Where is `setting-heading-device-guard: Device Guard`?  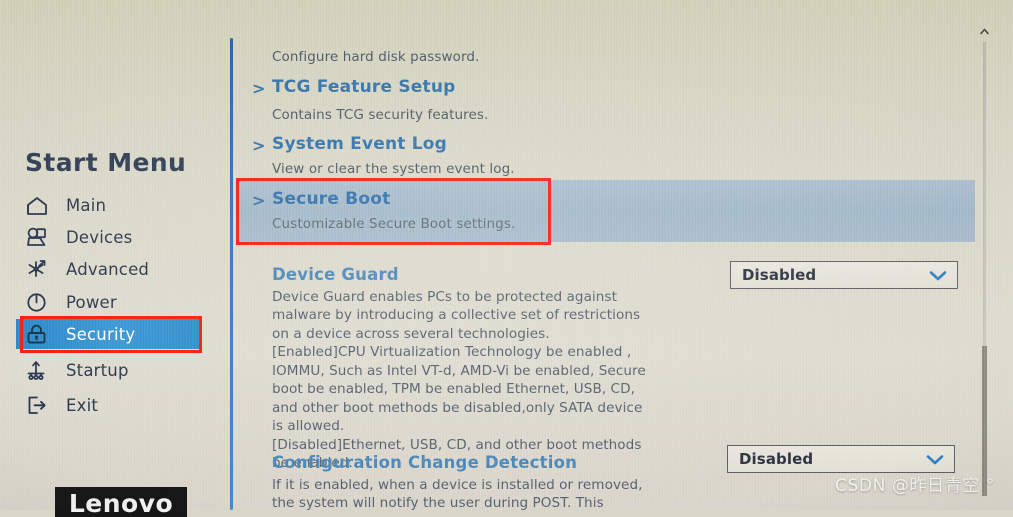 setting-heading-device-guard: Device Guard is located at coordinates (335, 274).